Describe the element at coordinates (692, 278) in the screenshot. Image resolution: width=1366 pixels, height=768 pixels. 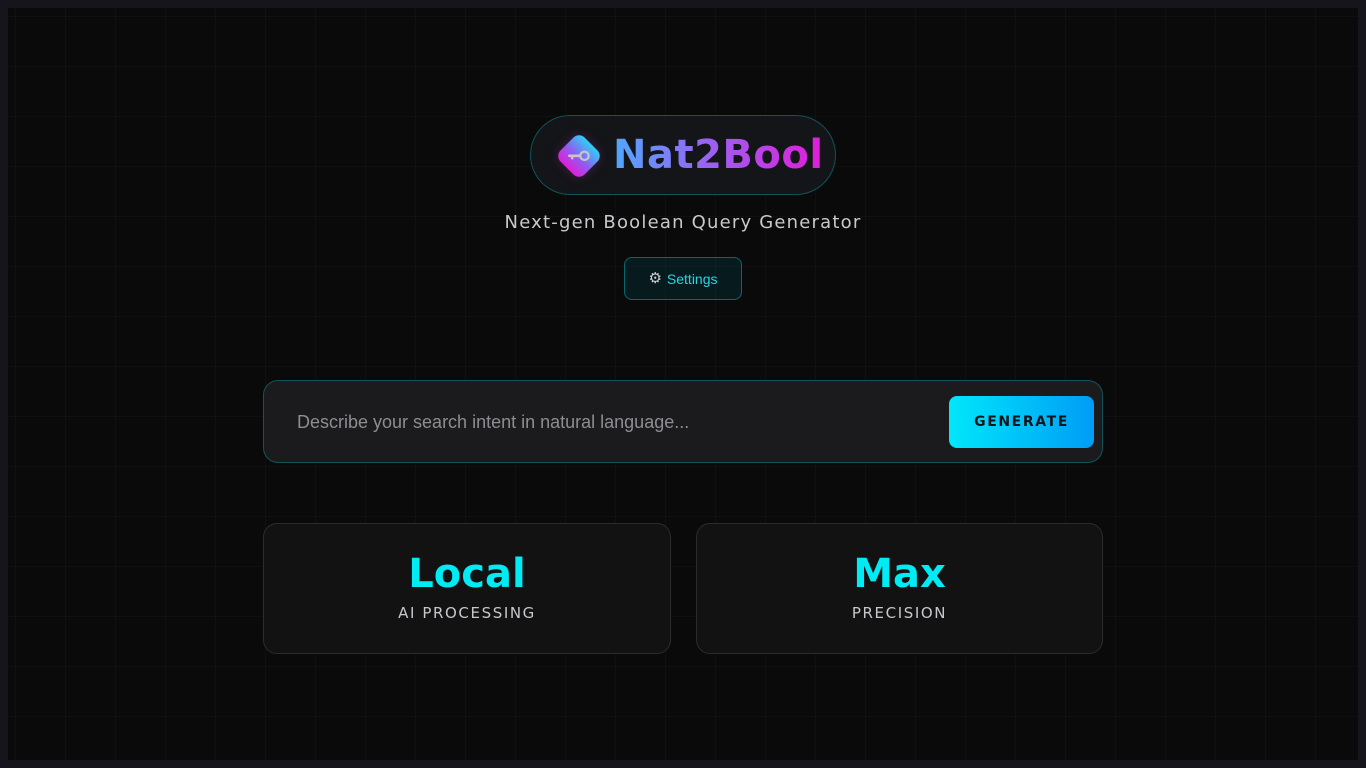
I see `settings-button-label: Settings` at that location.